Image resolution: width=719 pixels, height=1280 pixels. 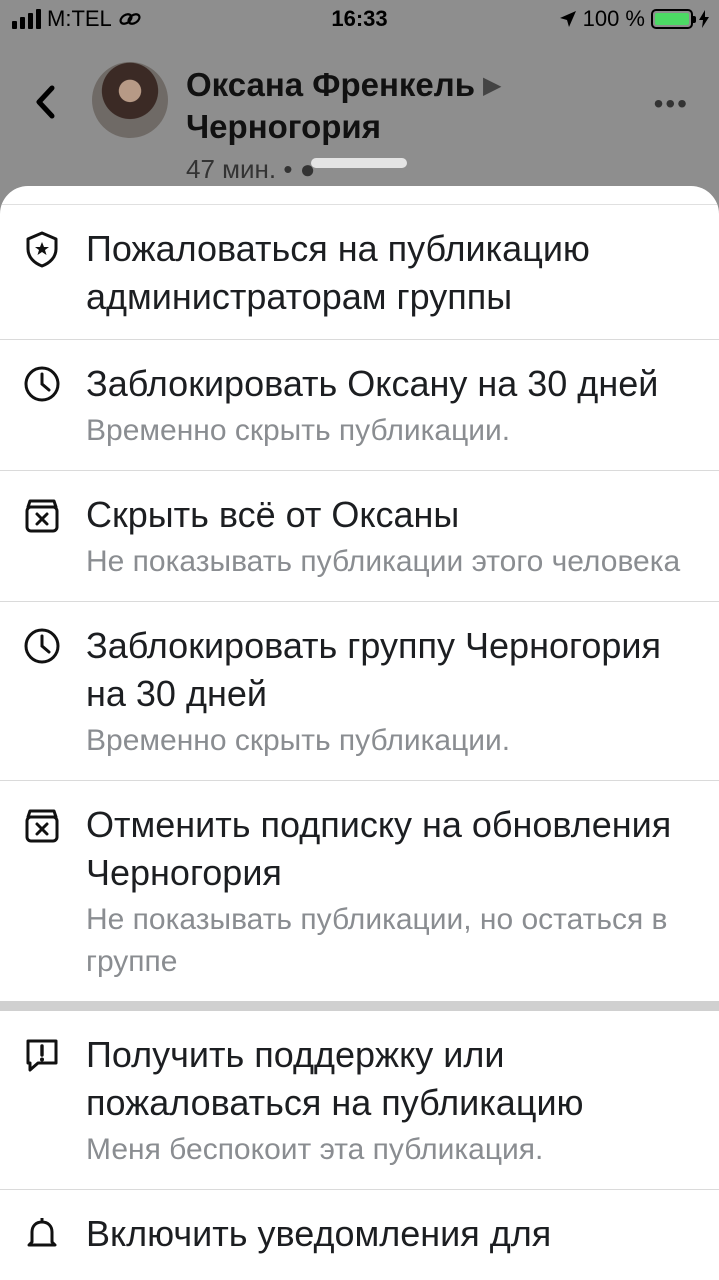 What do you see at coordinates (315, 1149) in the screenshot?
I see `menu-item-subtitle: Меня беспокоит эта публикация.` at bounding box center [315, 1149].